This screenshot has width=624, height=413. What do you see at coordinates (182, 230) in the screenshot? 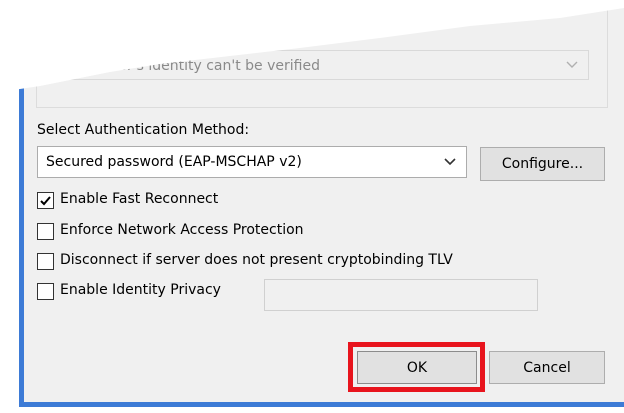
I see `nap-label: Enforce Network Access Protection` at bounding box center [182, 230].